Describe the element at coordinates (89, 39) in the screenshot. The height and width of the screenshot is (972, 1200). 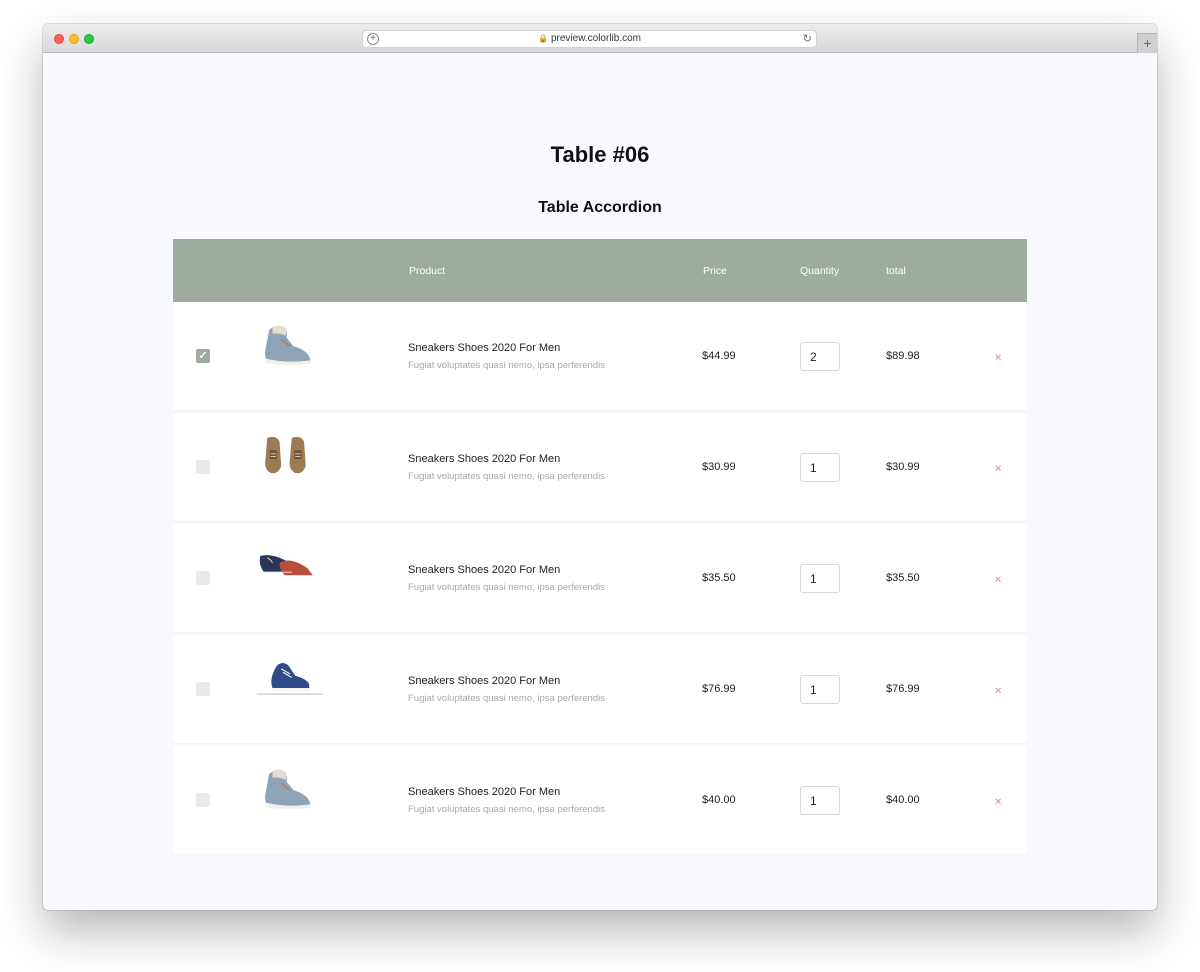
I see `zoom-window-button` at that location.